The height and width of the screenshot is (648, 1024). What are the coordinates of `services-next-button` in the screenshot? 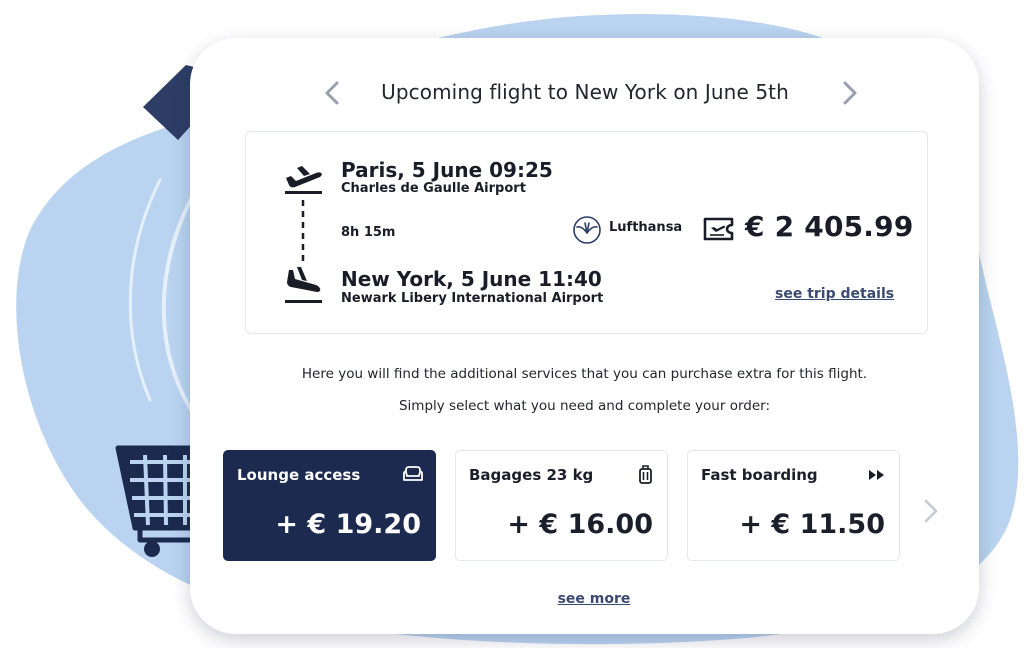 It's located at (931, 511).